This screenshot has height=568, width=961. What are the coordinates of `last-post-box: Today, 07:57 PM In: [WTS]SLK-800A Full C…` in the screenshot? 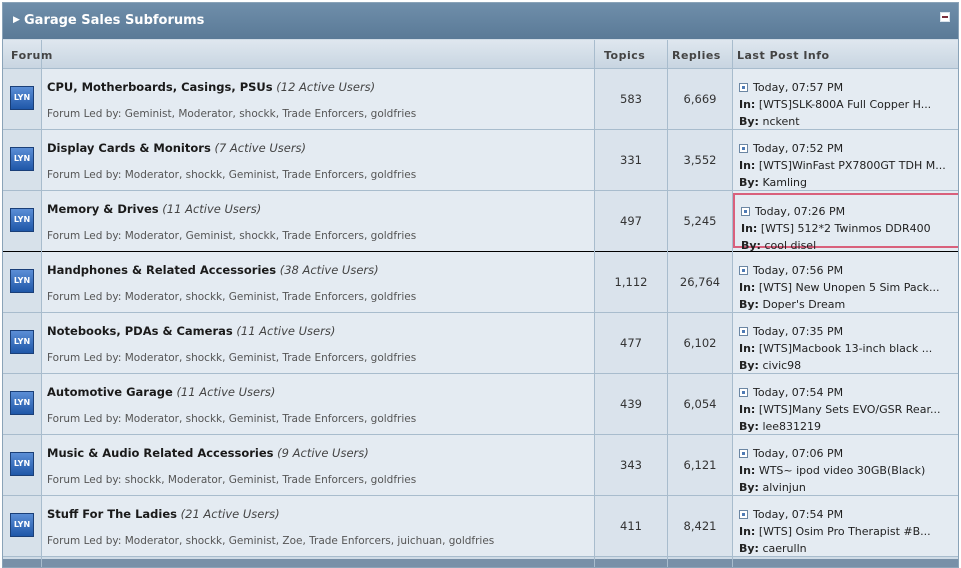 It's located at (845, 99).